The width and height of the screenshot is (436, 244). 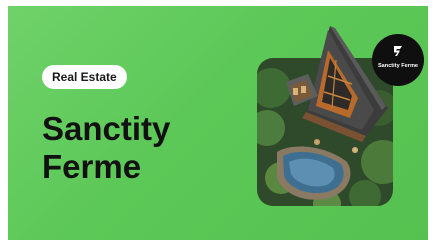 What do you see at coordinates (398, 66) in the screenshot?
I see `brand-name: Sanctity Ferme` at bounding box center [398, 66].